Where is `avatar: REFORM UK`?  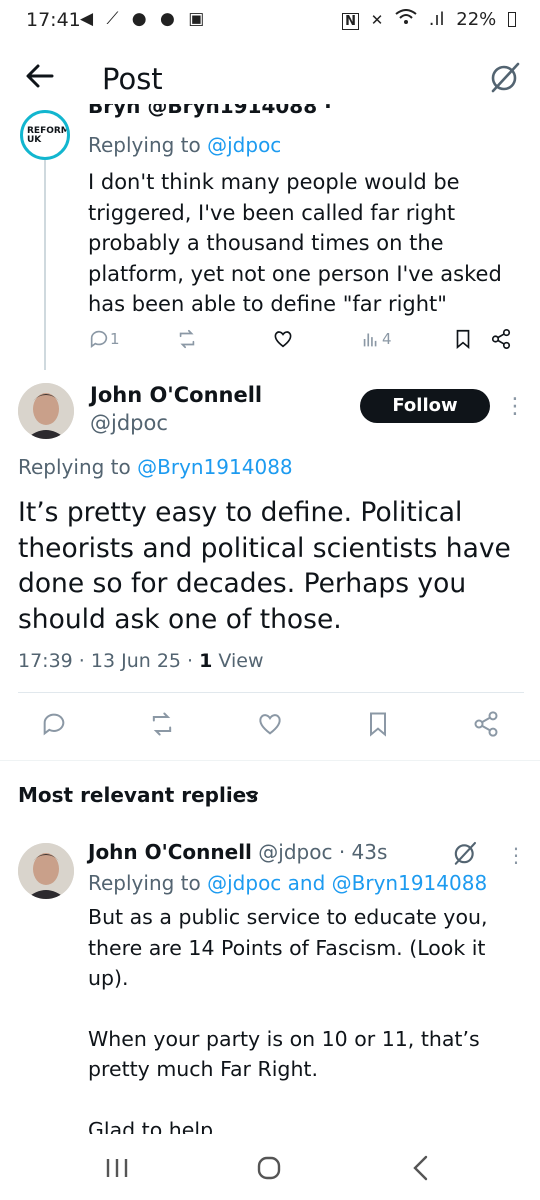
avatar: REFORM UK is located at coordinates (45, 135).